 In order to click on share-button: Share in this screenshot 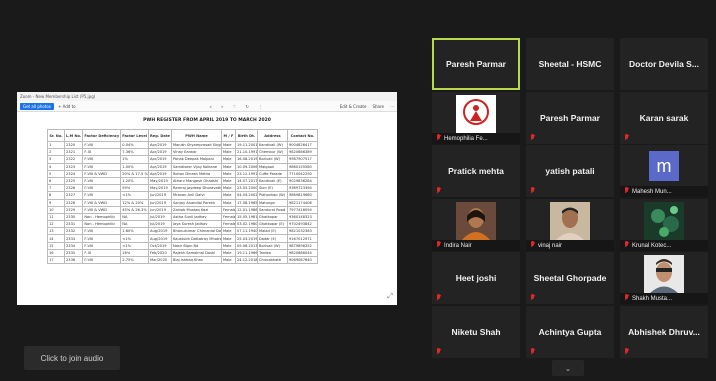, I will do `click(378, 106)`.